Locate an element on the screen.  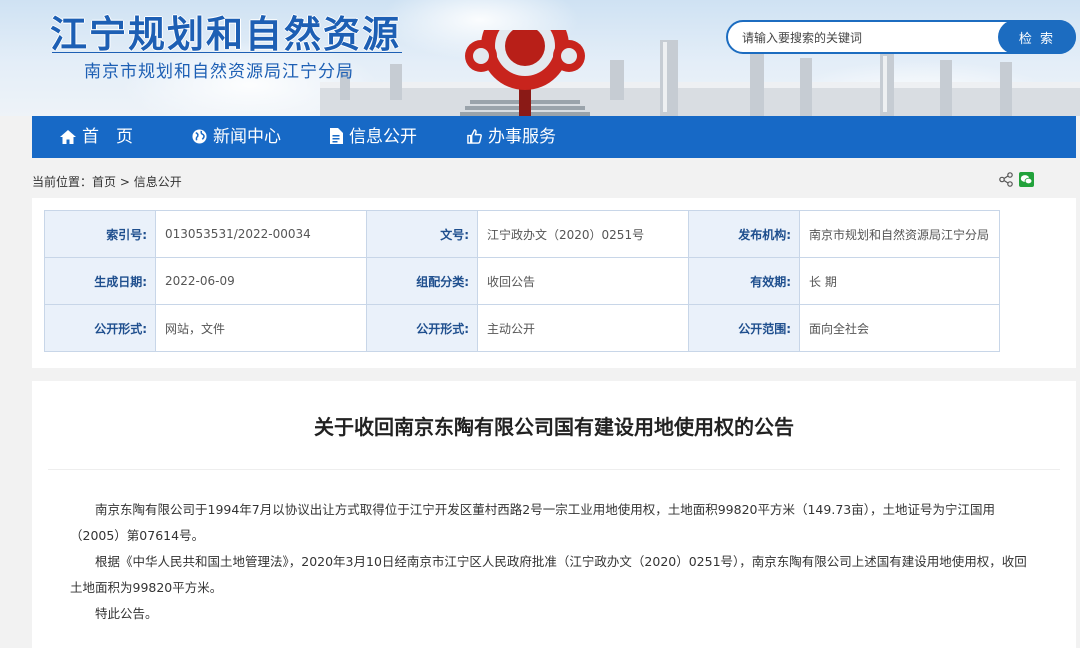
document-icon is located at coordinates (336, 136).